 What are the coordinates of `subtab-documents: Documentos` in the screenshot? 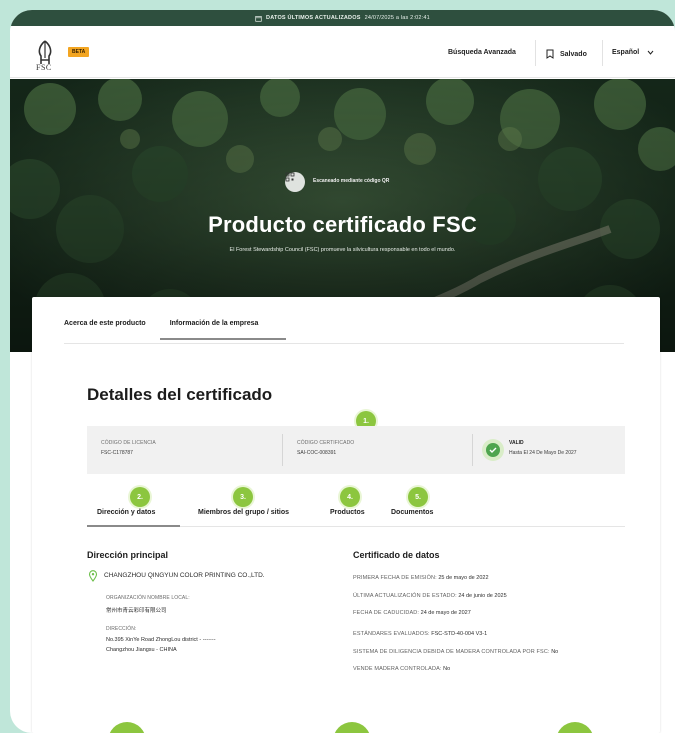 It's located at (412, 512).